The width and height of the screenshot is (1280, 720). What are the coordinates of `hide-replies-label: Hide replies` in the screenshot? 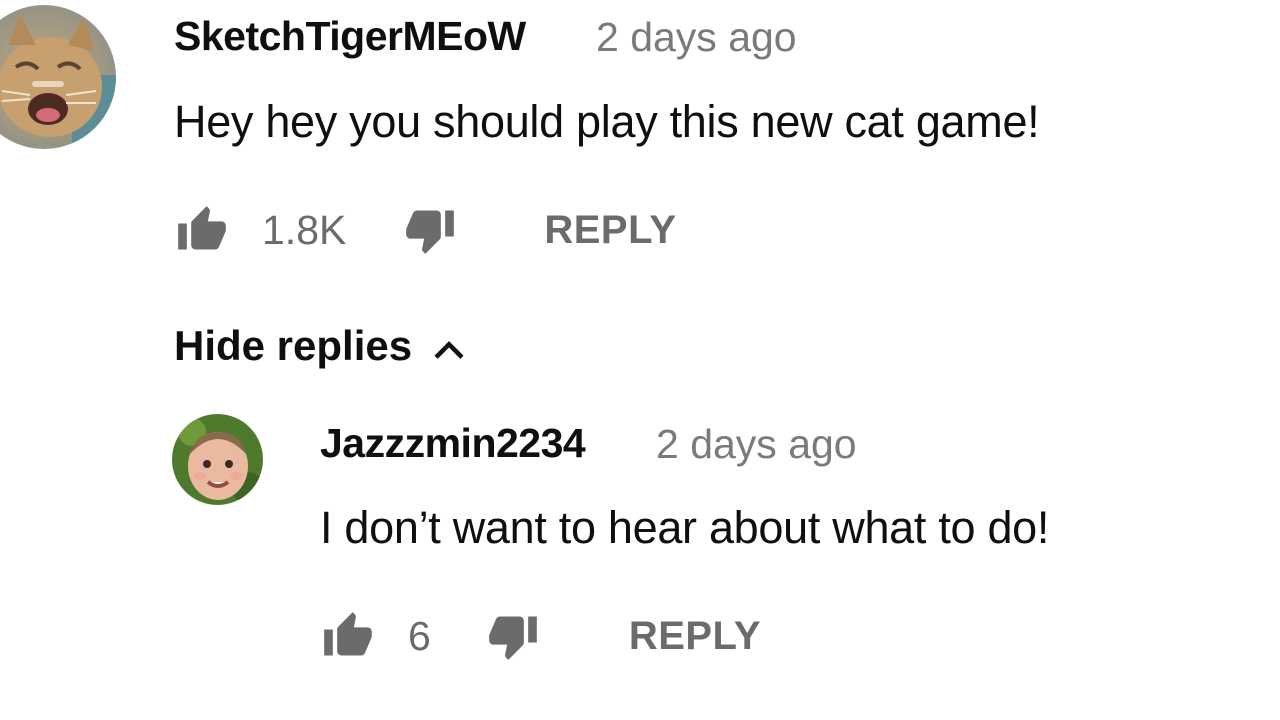 It's located at (293, 345).